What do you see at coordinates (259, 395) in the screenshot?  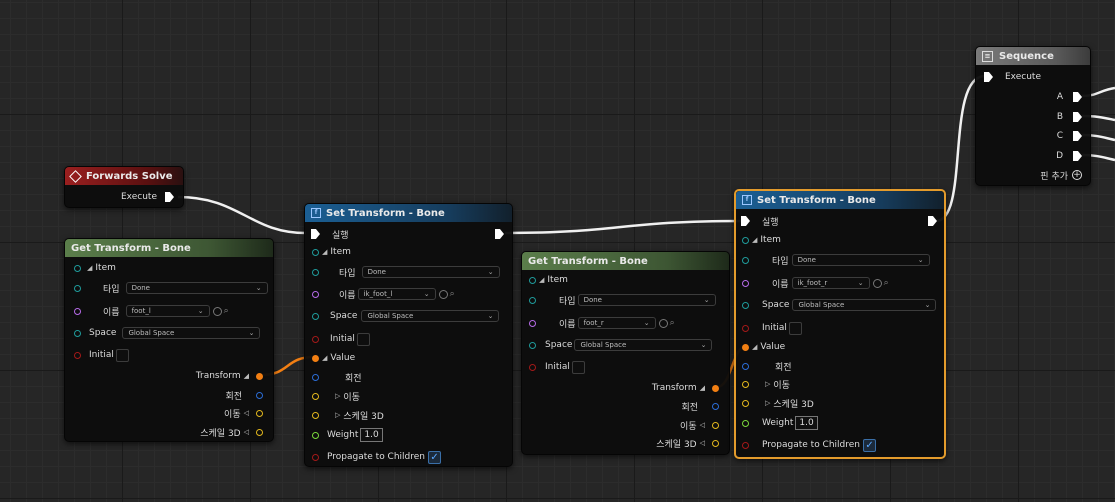 I see `rotation-out-pin` at bounding box center [259, 395].